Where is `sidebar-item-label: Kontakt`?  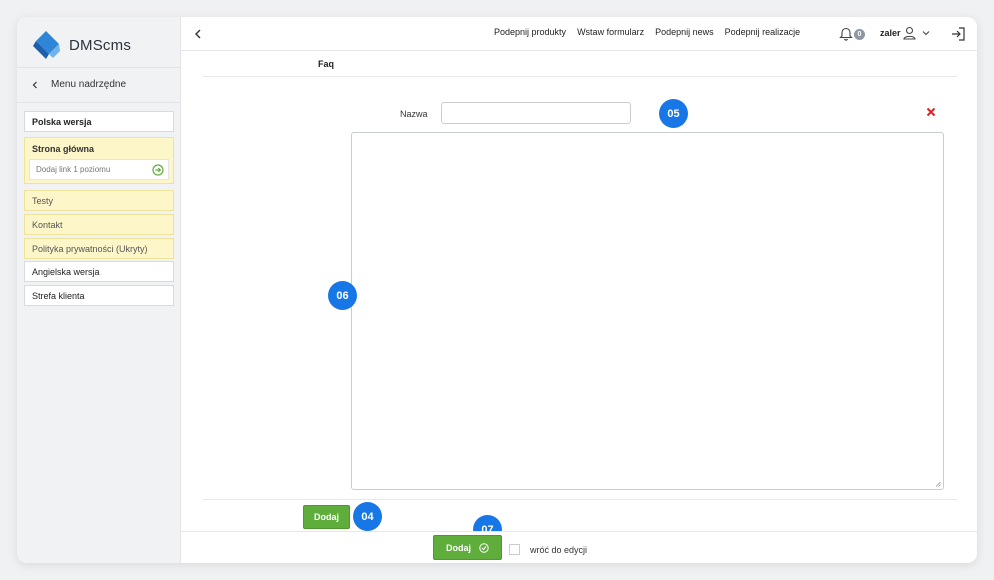 sidebar-item-label: Kontakt is located at coordinates (47, 224).